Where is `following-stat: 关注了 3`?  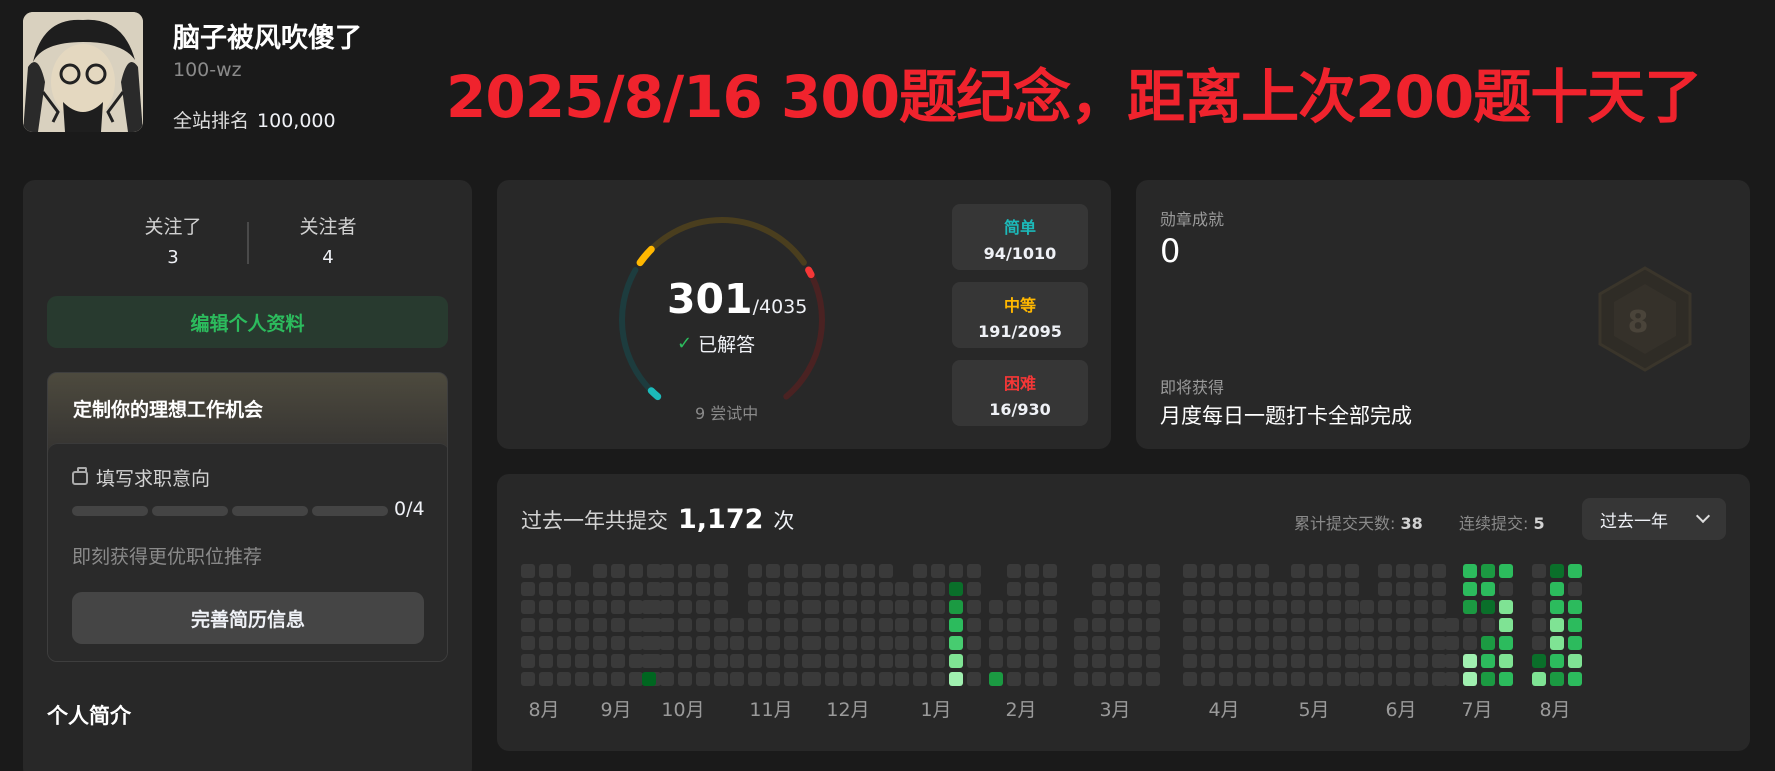
following-stat: 关注了 3 is located at coordinates (173, 240).